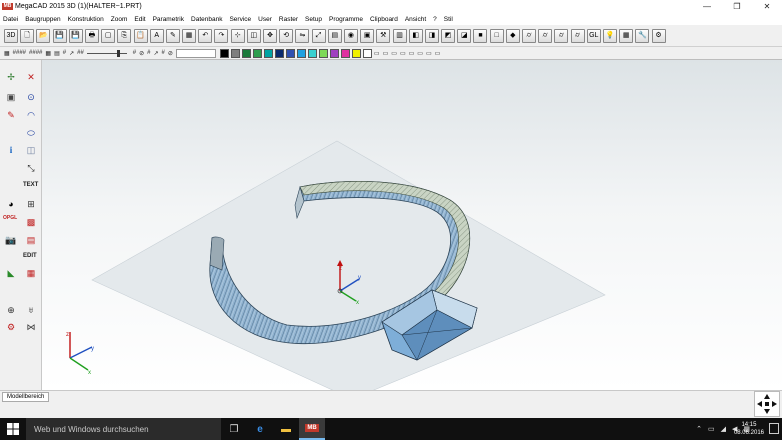 The image size is (782, 440). What do you see at coordinates (11, 327) in the screenshot?
I see `gear-icon: ⚙` at bounding box center [11, 327].